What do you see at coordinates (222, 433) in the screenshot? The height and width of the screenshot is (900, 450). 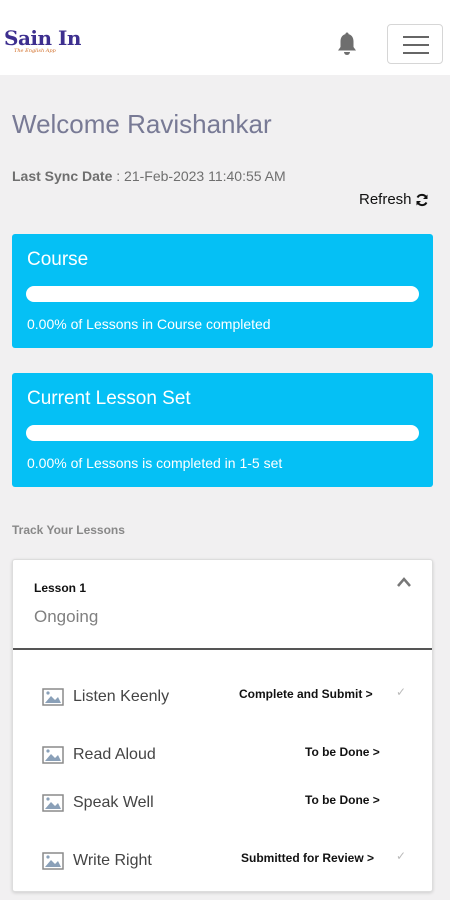 I see `lesson-set-progress-bar` at bounding box center [222, 433].